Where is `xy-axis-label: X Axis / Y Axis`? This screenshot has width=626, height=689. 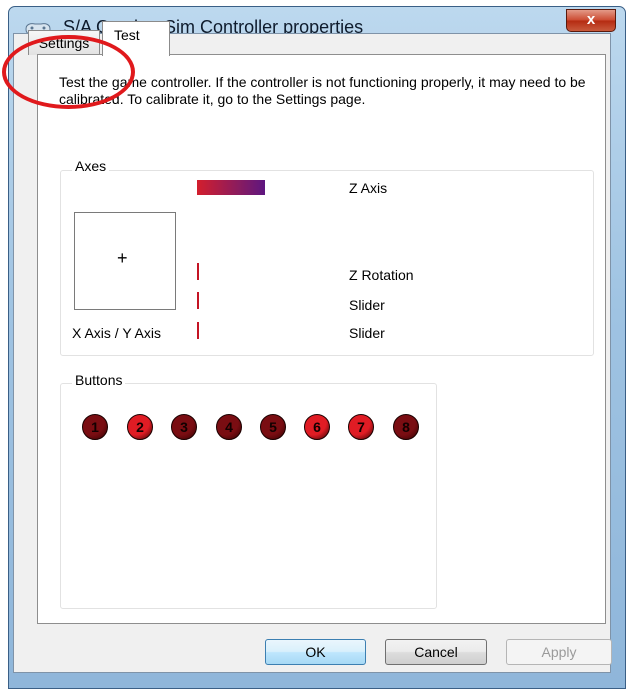
xy-axis-label: X Axis / Y Axis is located at coordinates (116, 333).